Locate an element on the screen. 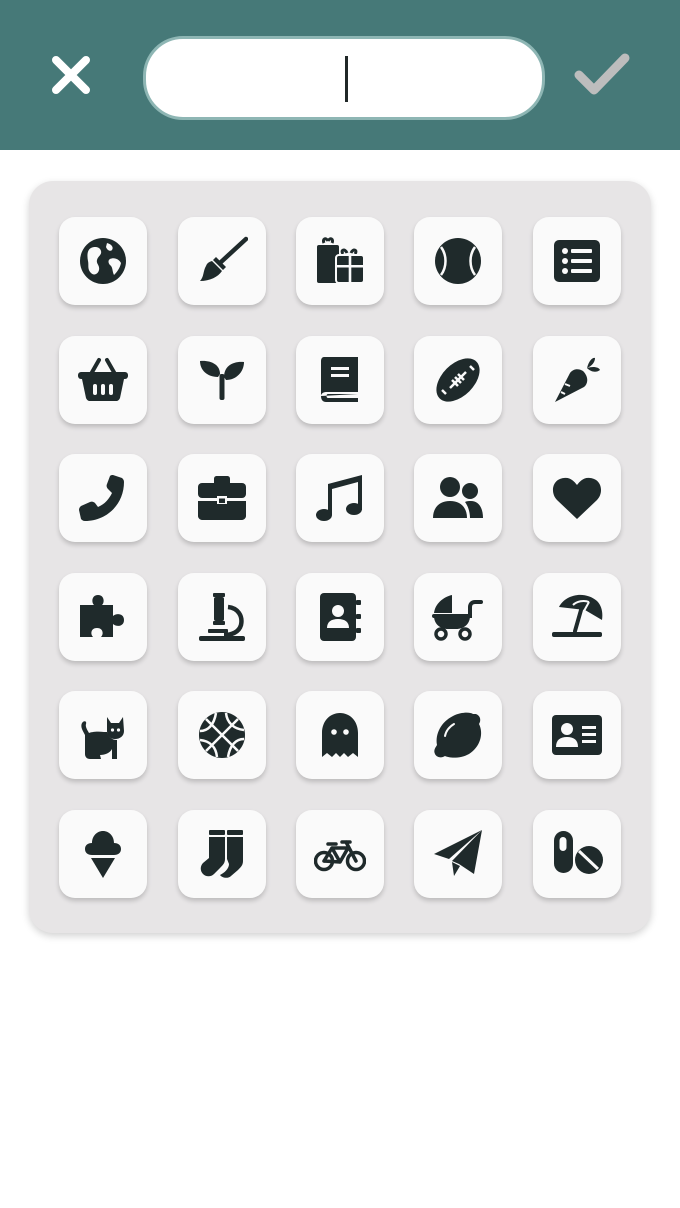 This screenshot has height=1208, width=680. seedling-icon is located at coordinates (222, 380).